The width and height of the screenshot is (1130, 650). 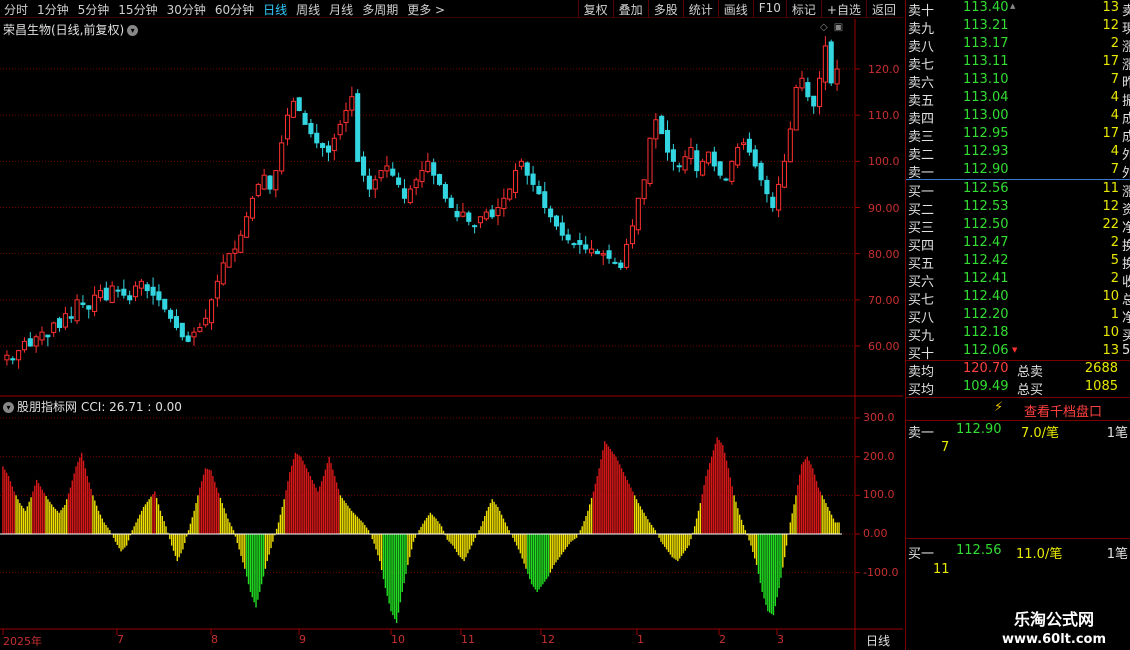 What do you see at coordinates (803, 9) in the screenshot?
I see `mark-button: 标记` at bounding box center [803, 9].